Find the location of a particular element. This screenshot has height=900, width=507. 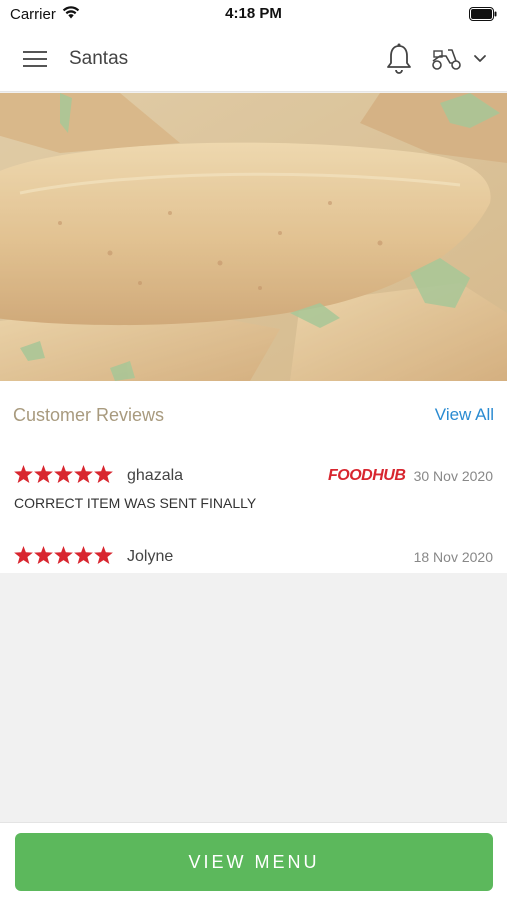

footer-bar: VIEW MENU is located at coordinates (253, 861).